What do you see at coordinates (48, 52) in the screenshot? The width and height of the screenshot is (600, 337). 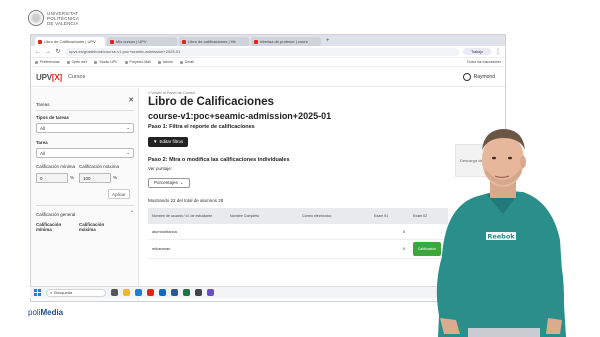 I see `forward-icon: →` at bounding box center [48, 52].